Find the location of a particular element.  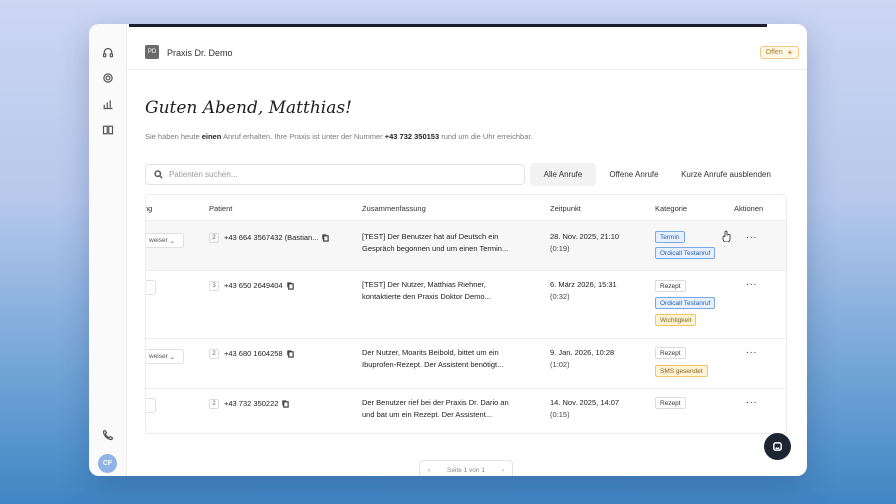

filter-all-calls: Alle Anrufe is located at coordinates (563, 174).